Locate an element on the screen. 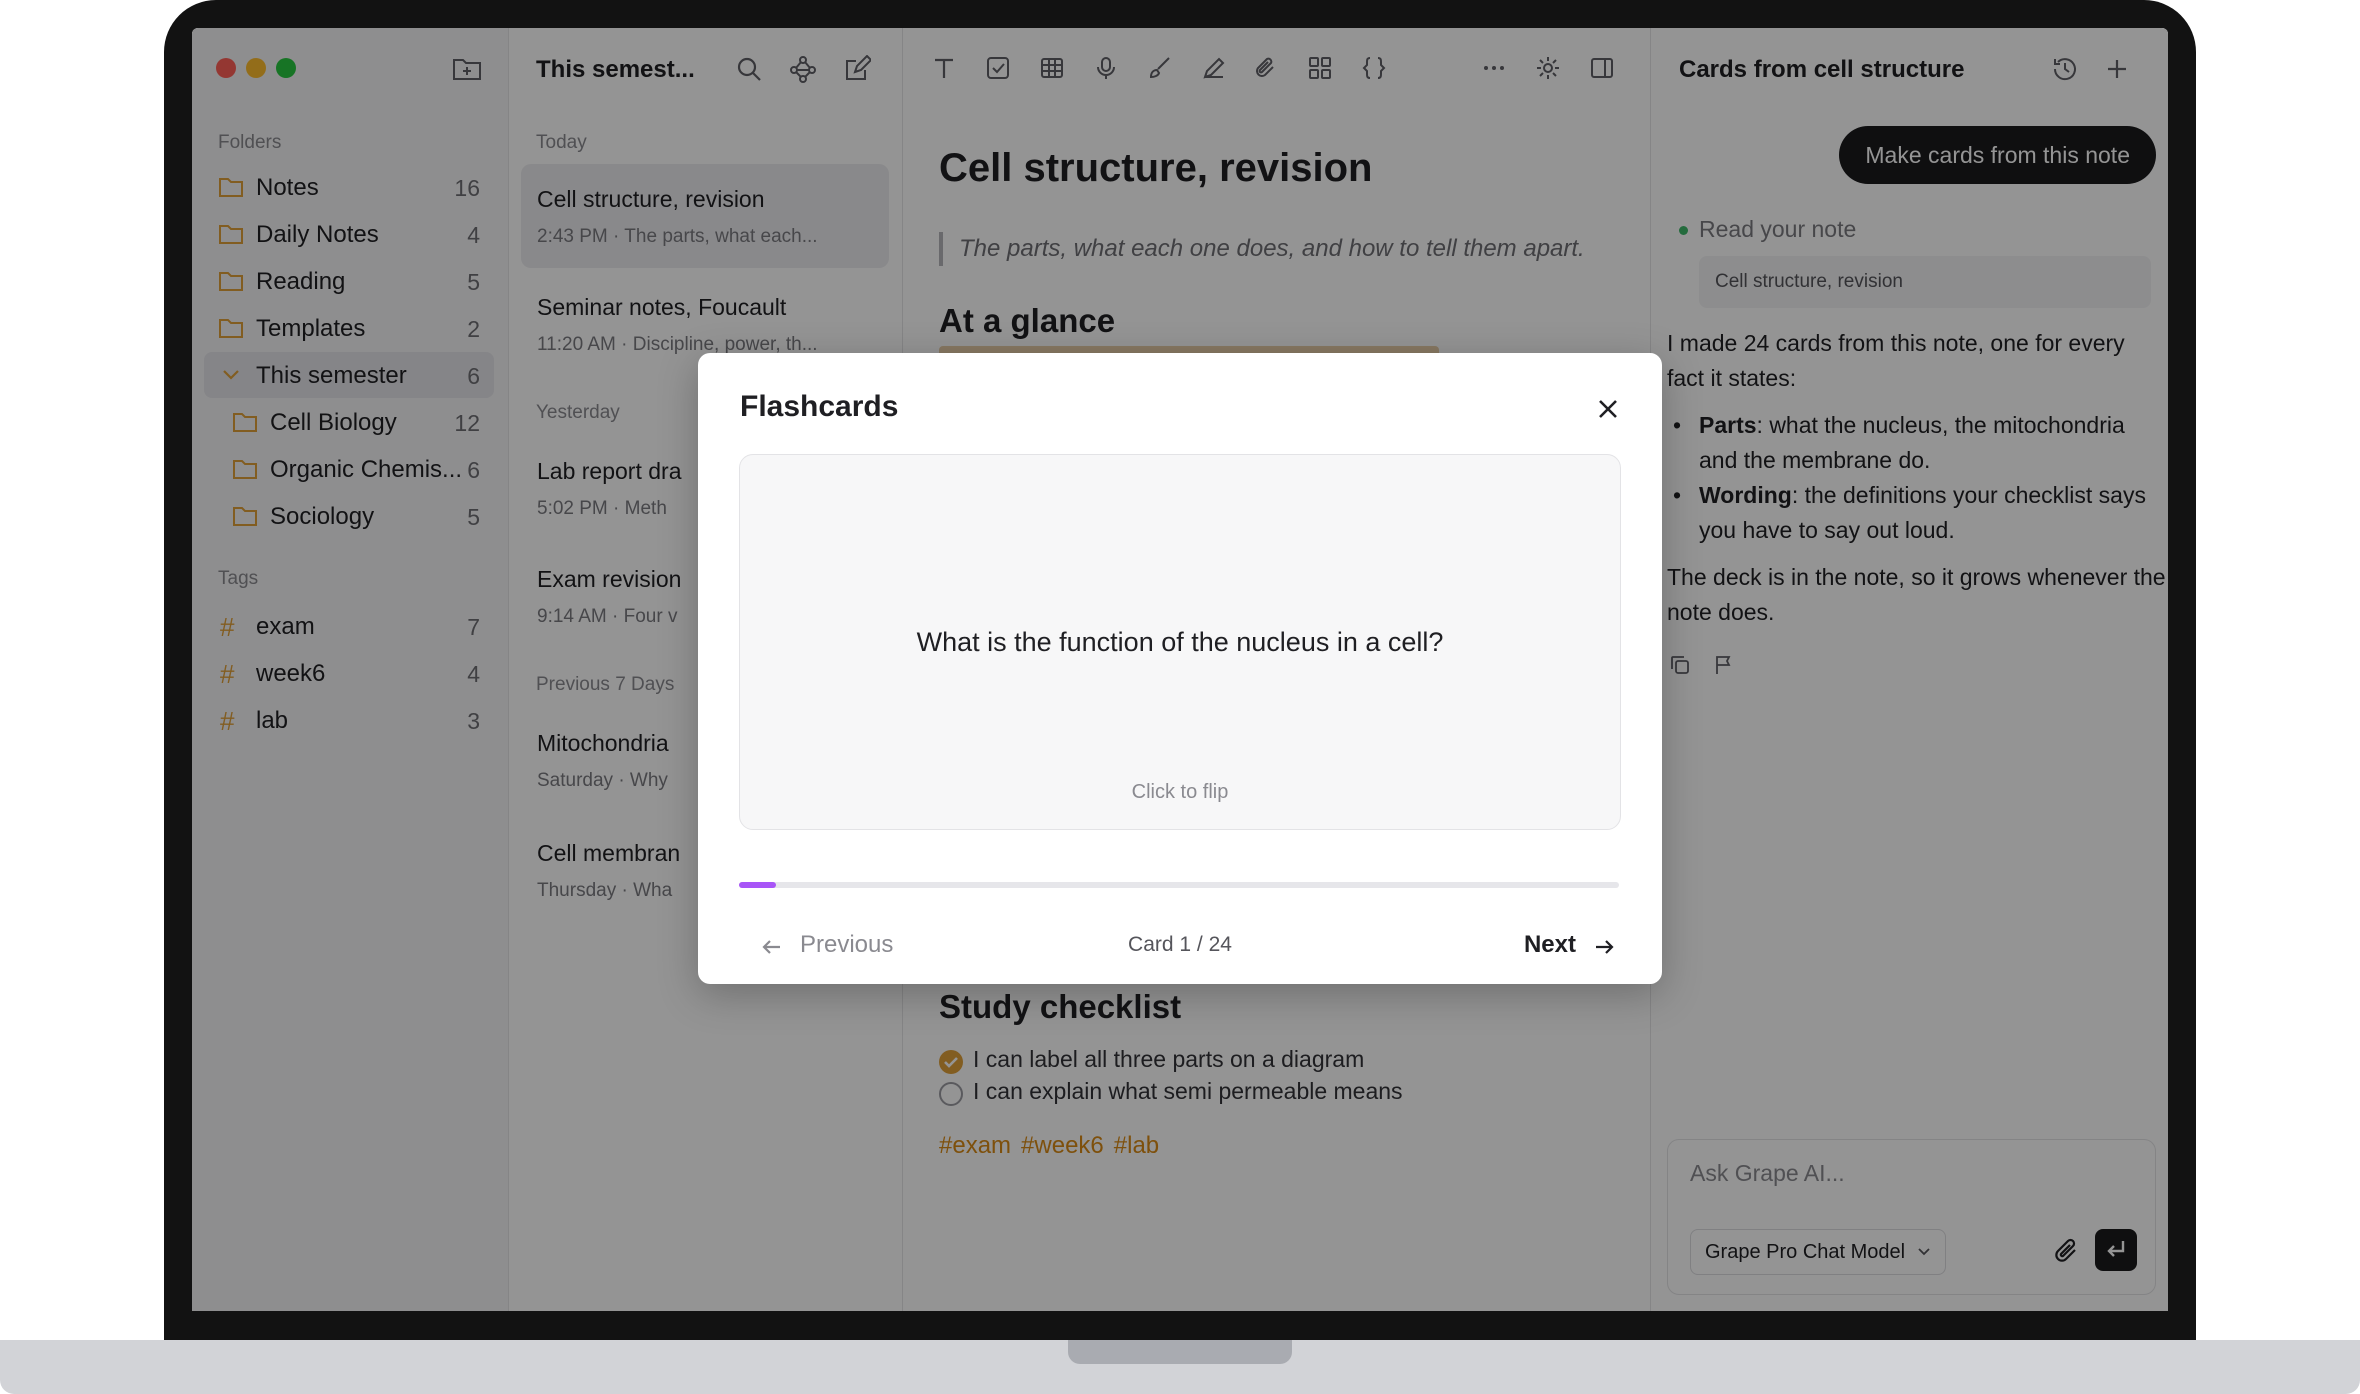  progress-fill is located at coordinates (757, 885).